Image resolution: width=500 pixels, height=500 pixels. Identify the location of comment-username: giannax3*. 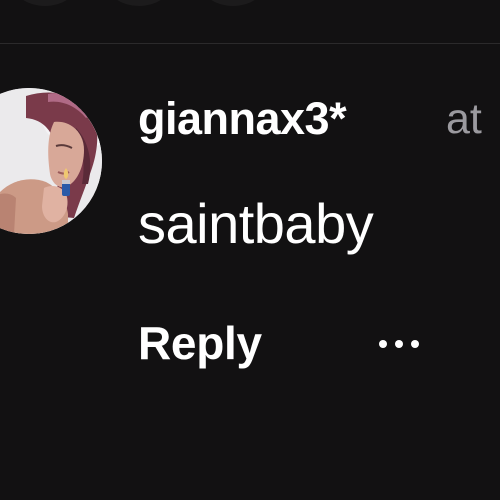
(242, 118).